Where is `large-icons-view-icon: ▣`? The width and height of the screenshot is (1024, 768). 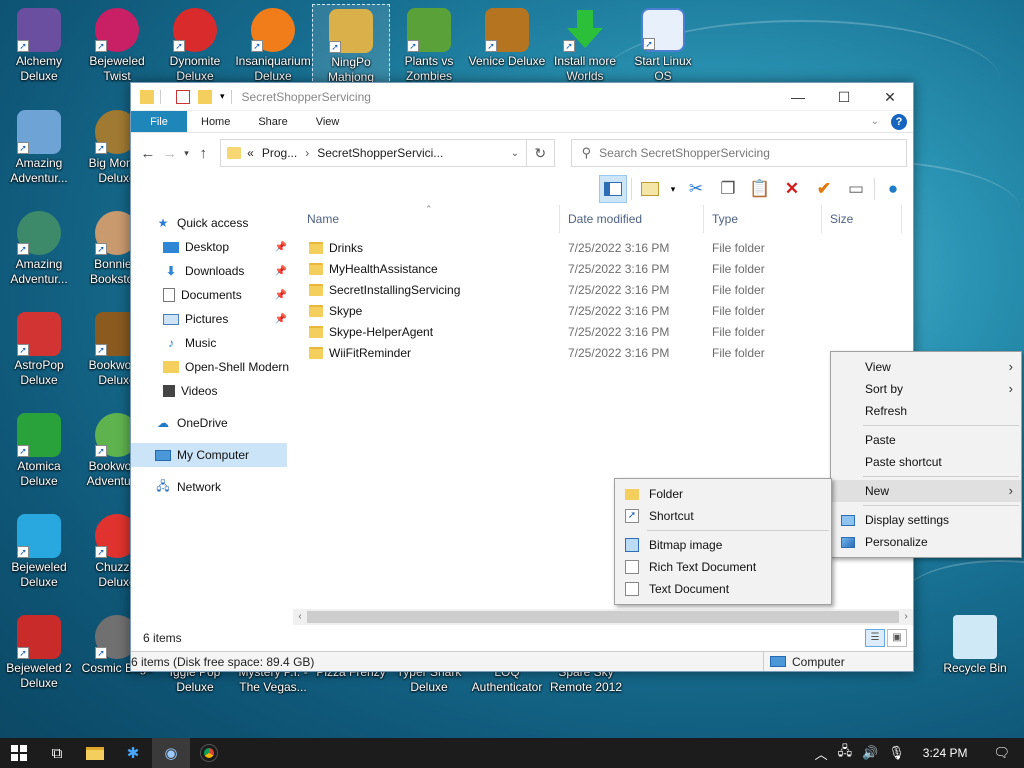 large-icons-view-icon: ▣ is located at coordinates (897, 638).